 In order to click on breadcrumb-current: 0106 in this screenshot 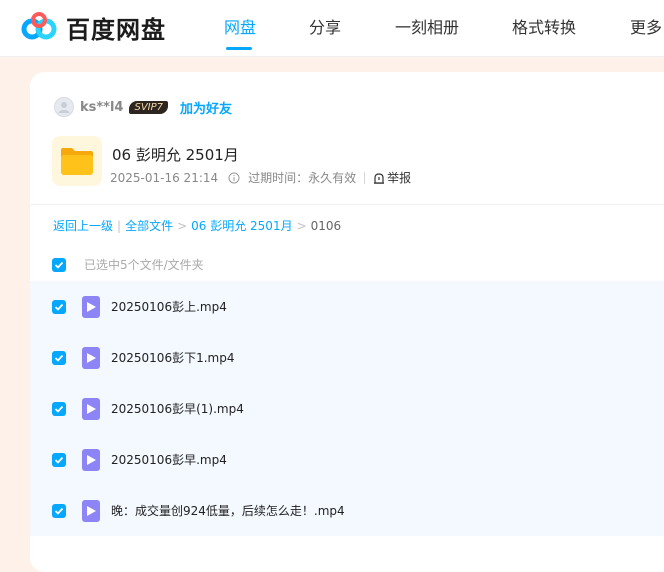, I will do `click(326, 225)`.